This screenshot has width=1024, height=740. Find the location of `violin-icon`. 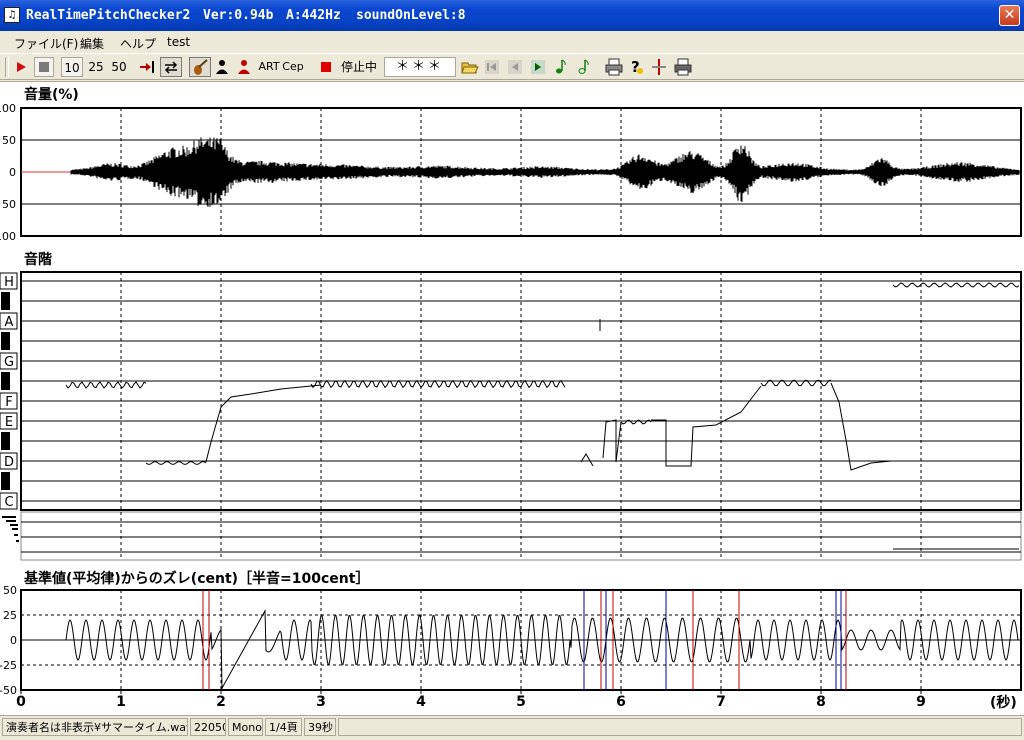

violin-icon is located at coordinates (201, 67).